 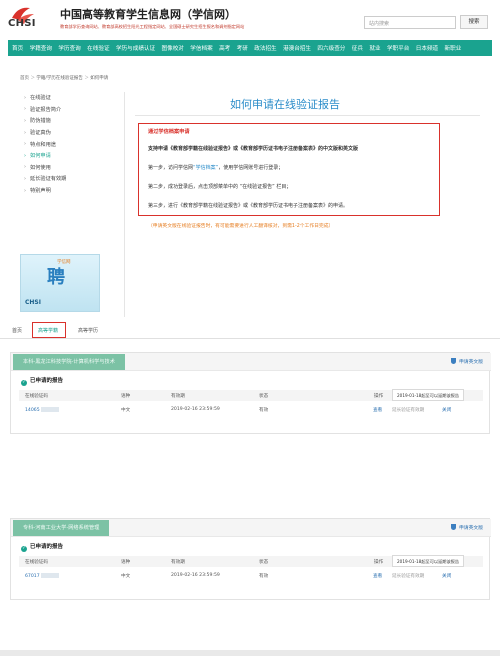 I want to click on nav-item: 新职业, so click(x=453, y=48).